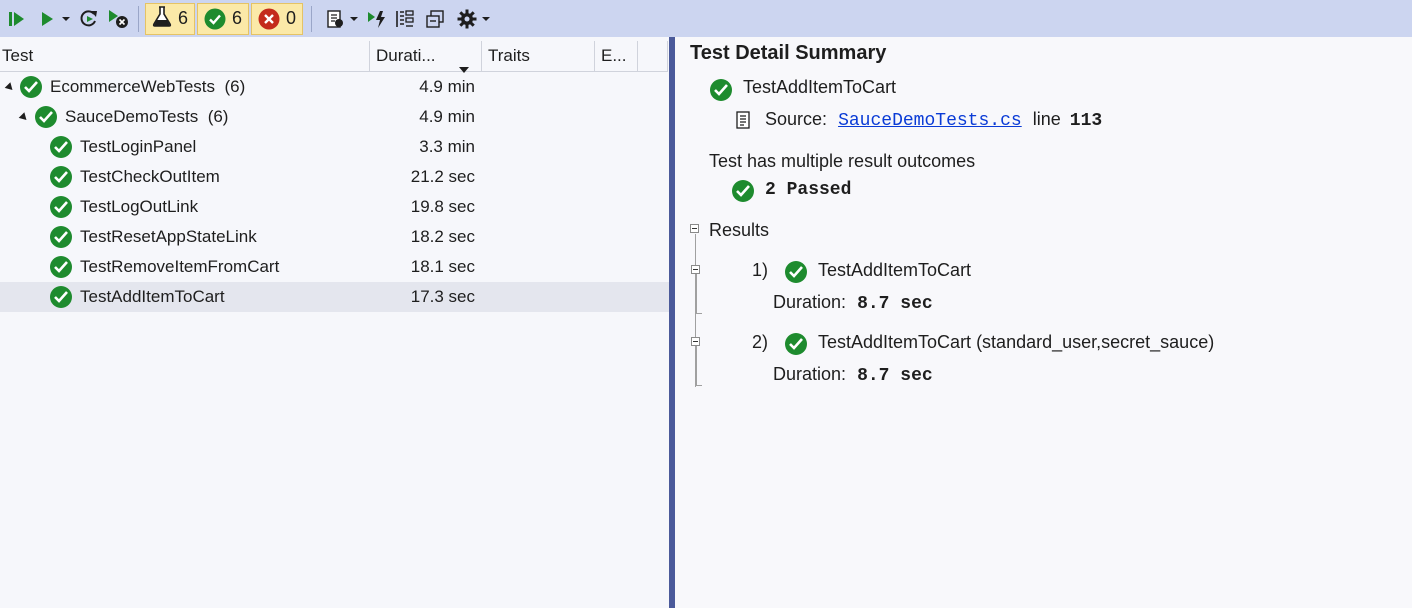  I want to click on test-name: TestLoginPanel, so click(138, 146).